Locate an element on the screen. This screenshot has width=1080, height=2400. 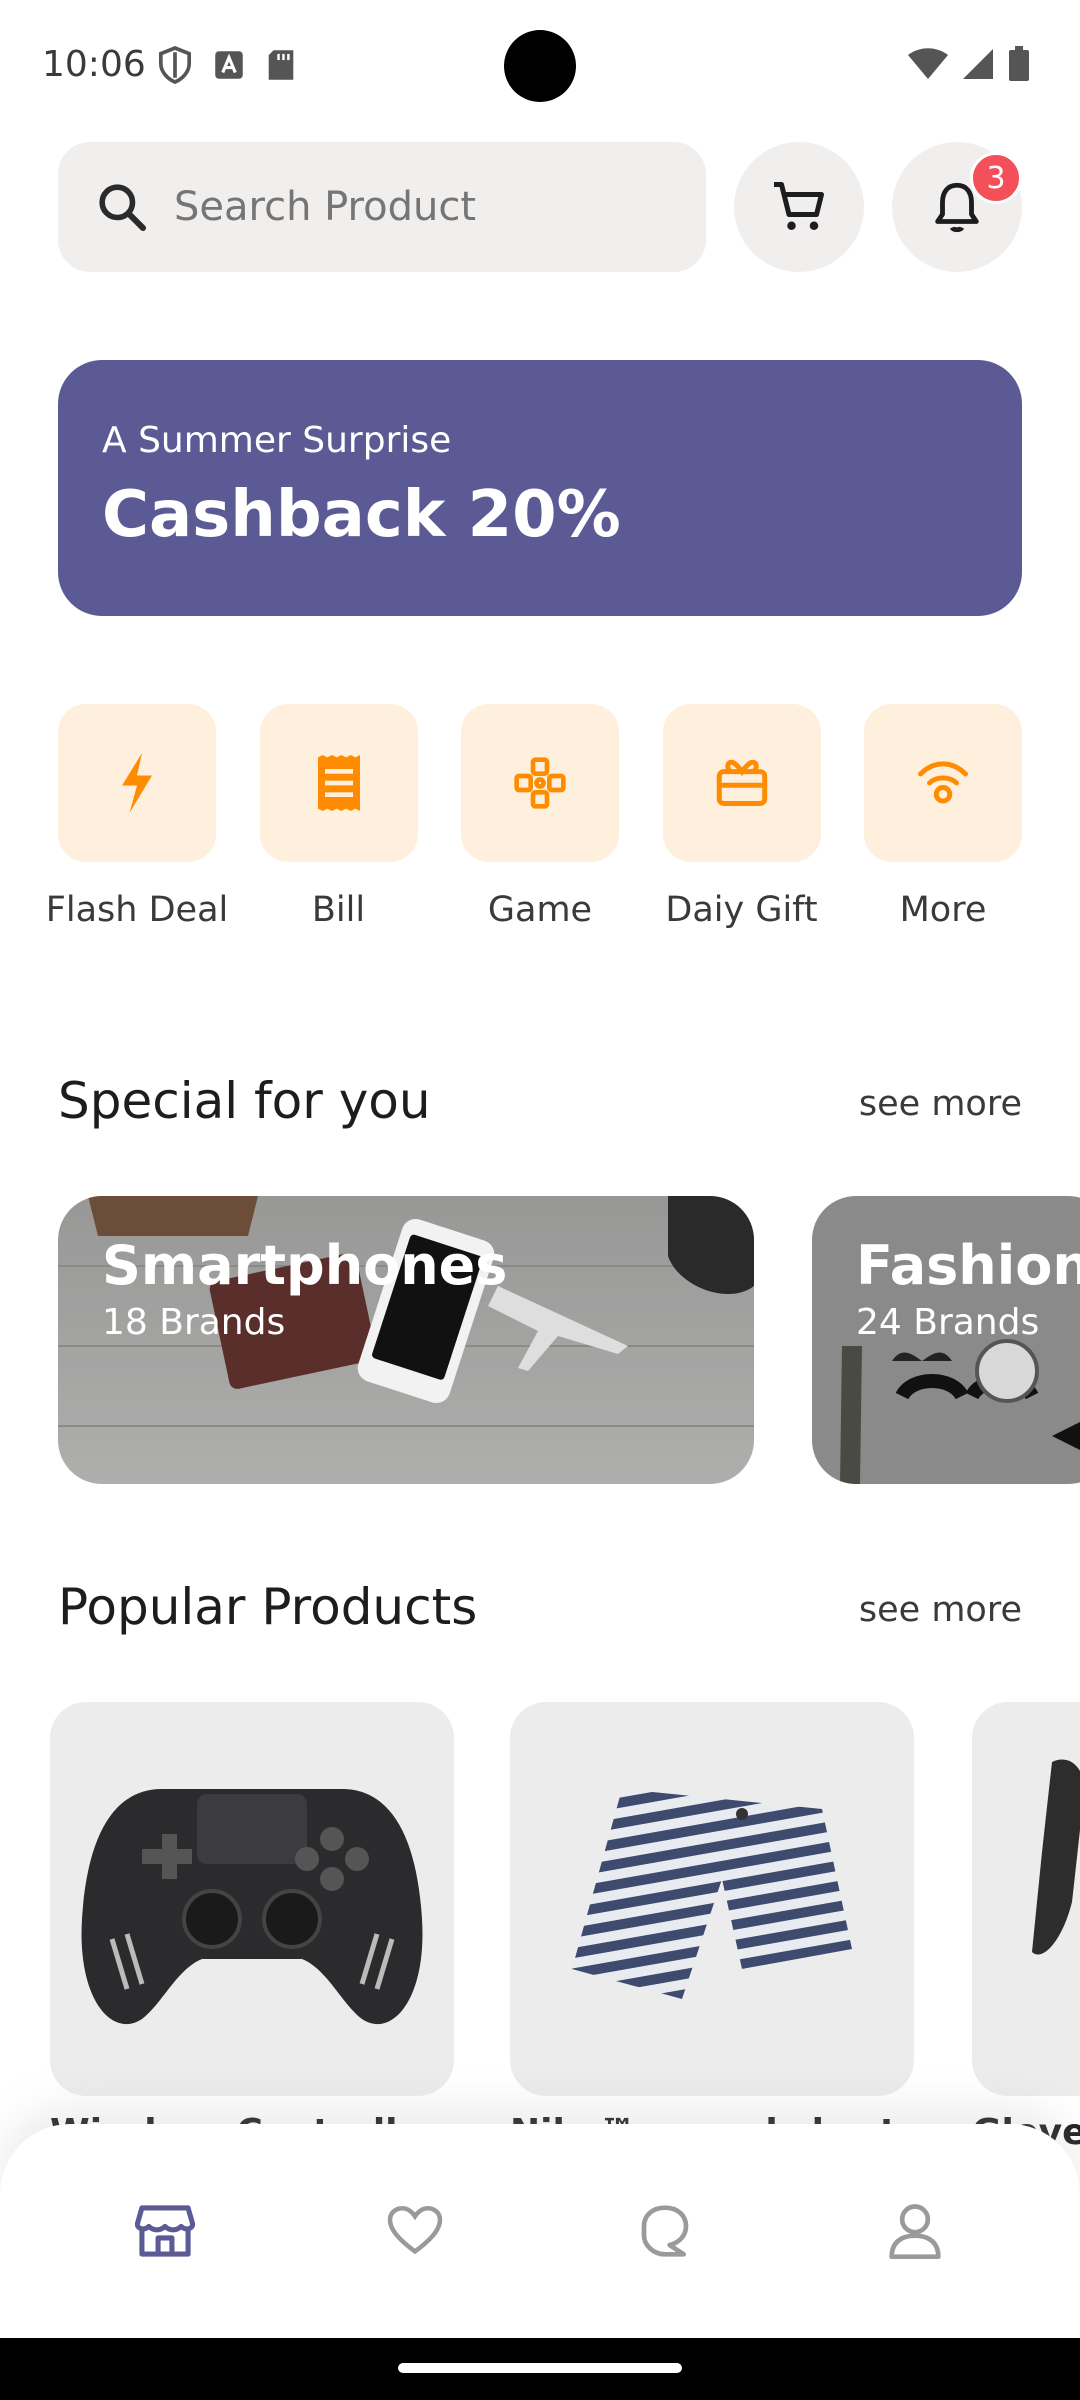
text-a-icon is located at coordinates (229, 65).